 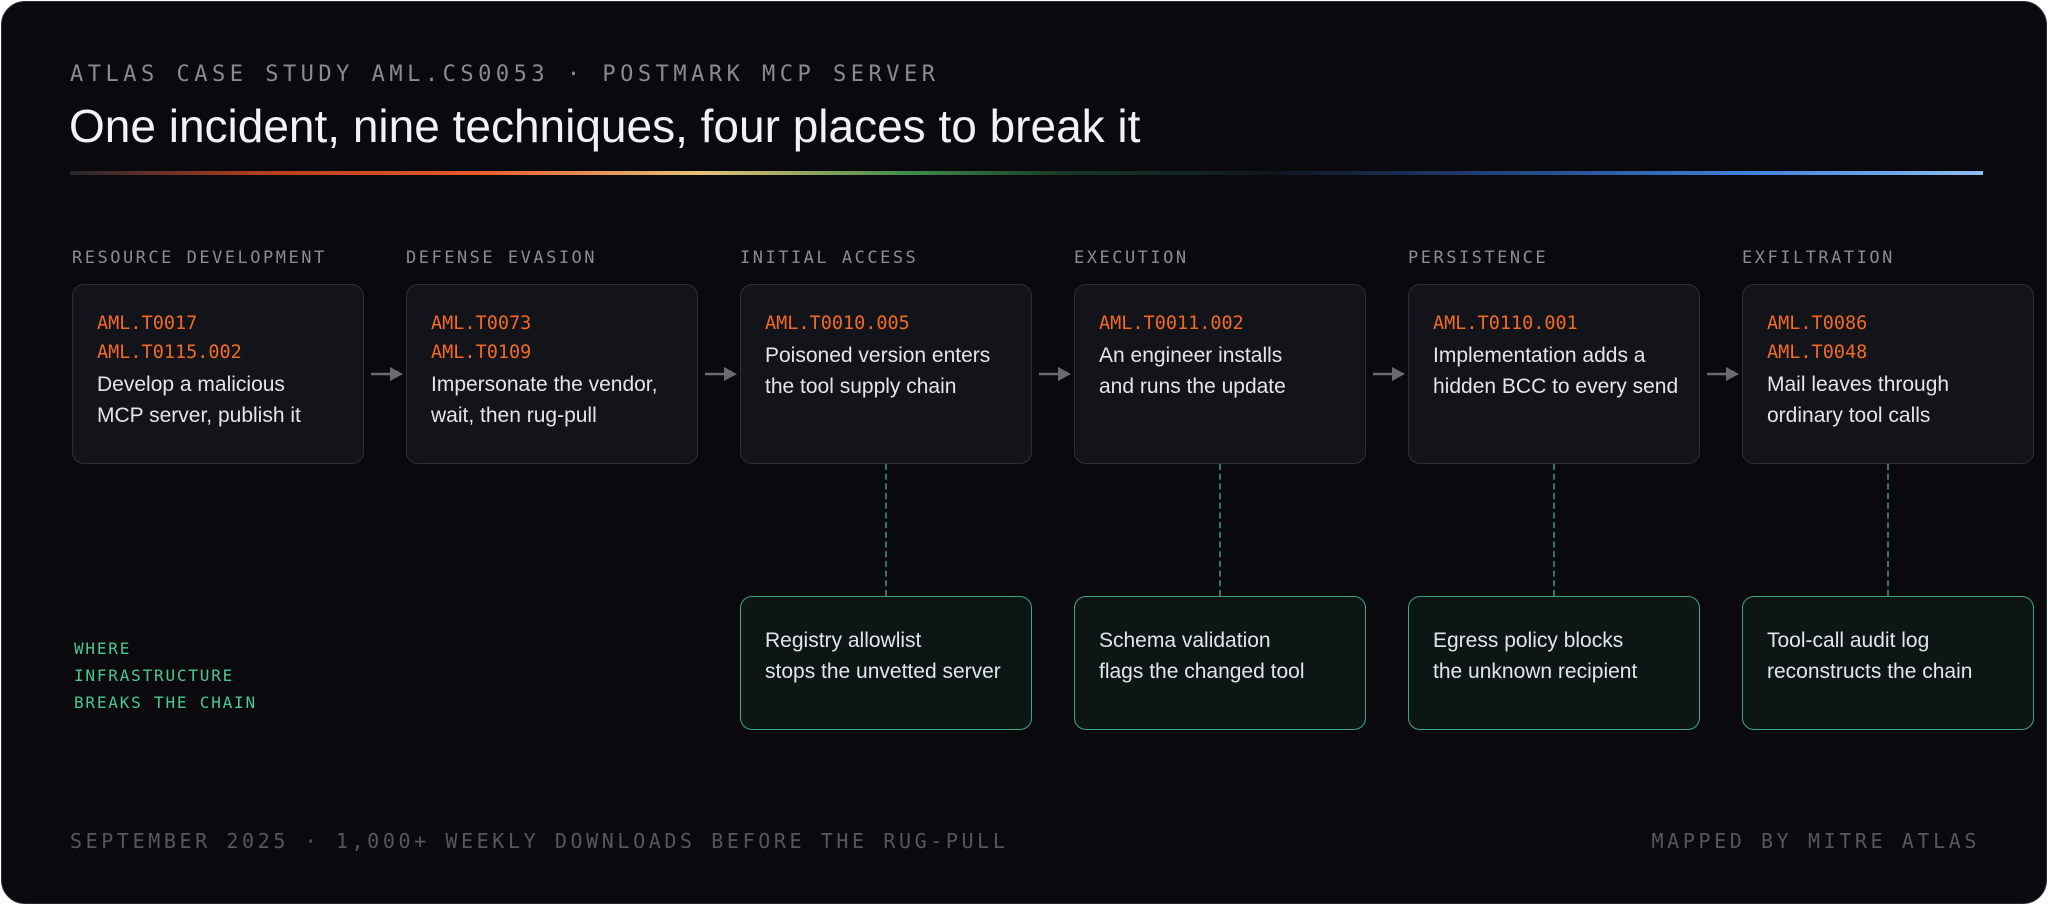 I want to click on description-line: MCP server, publish it, so click(x=199, y=415).